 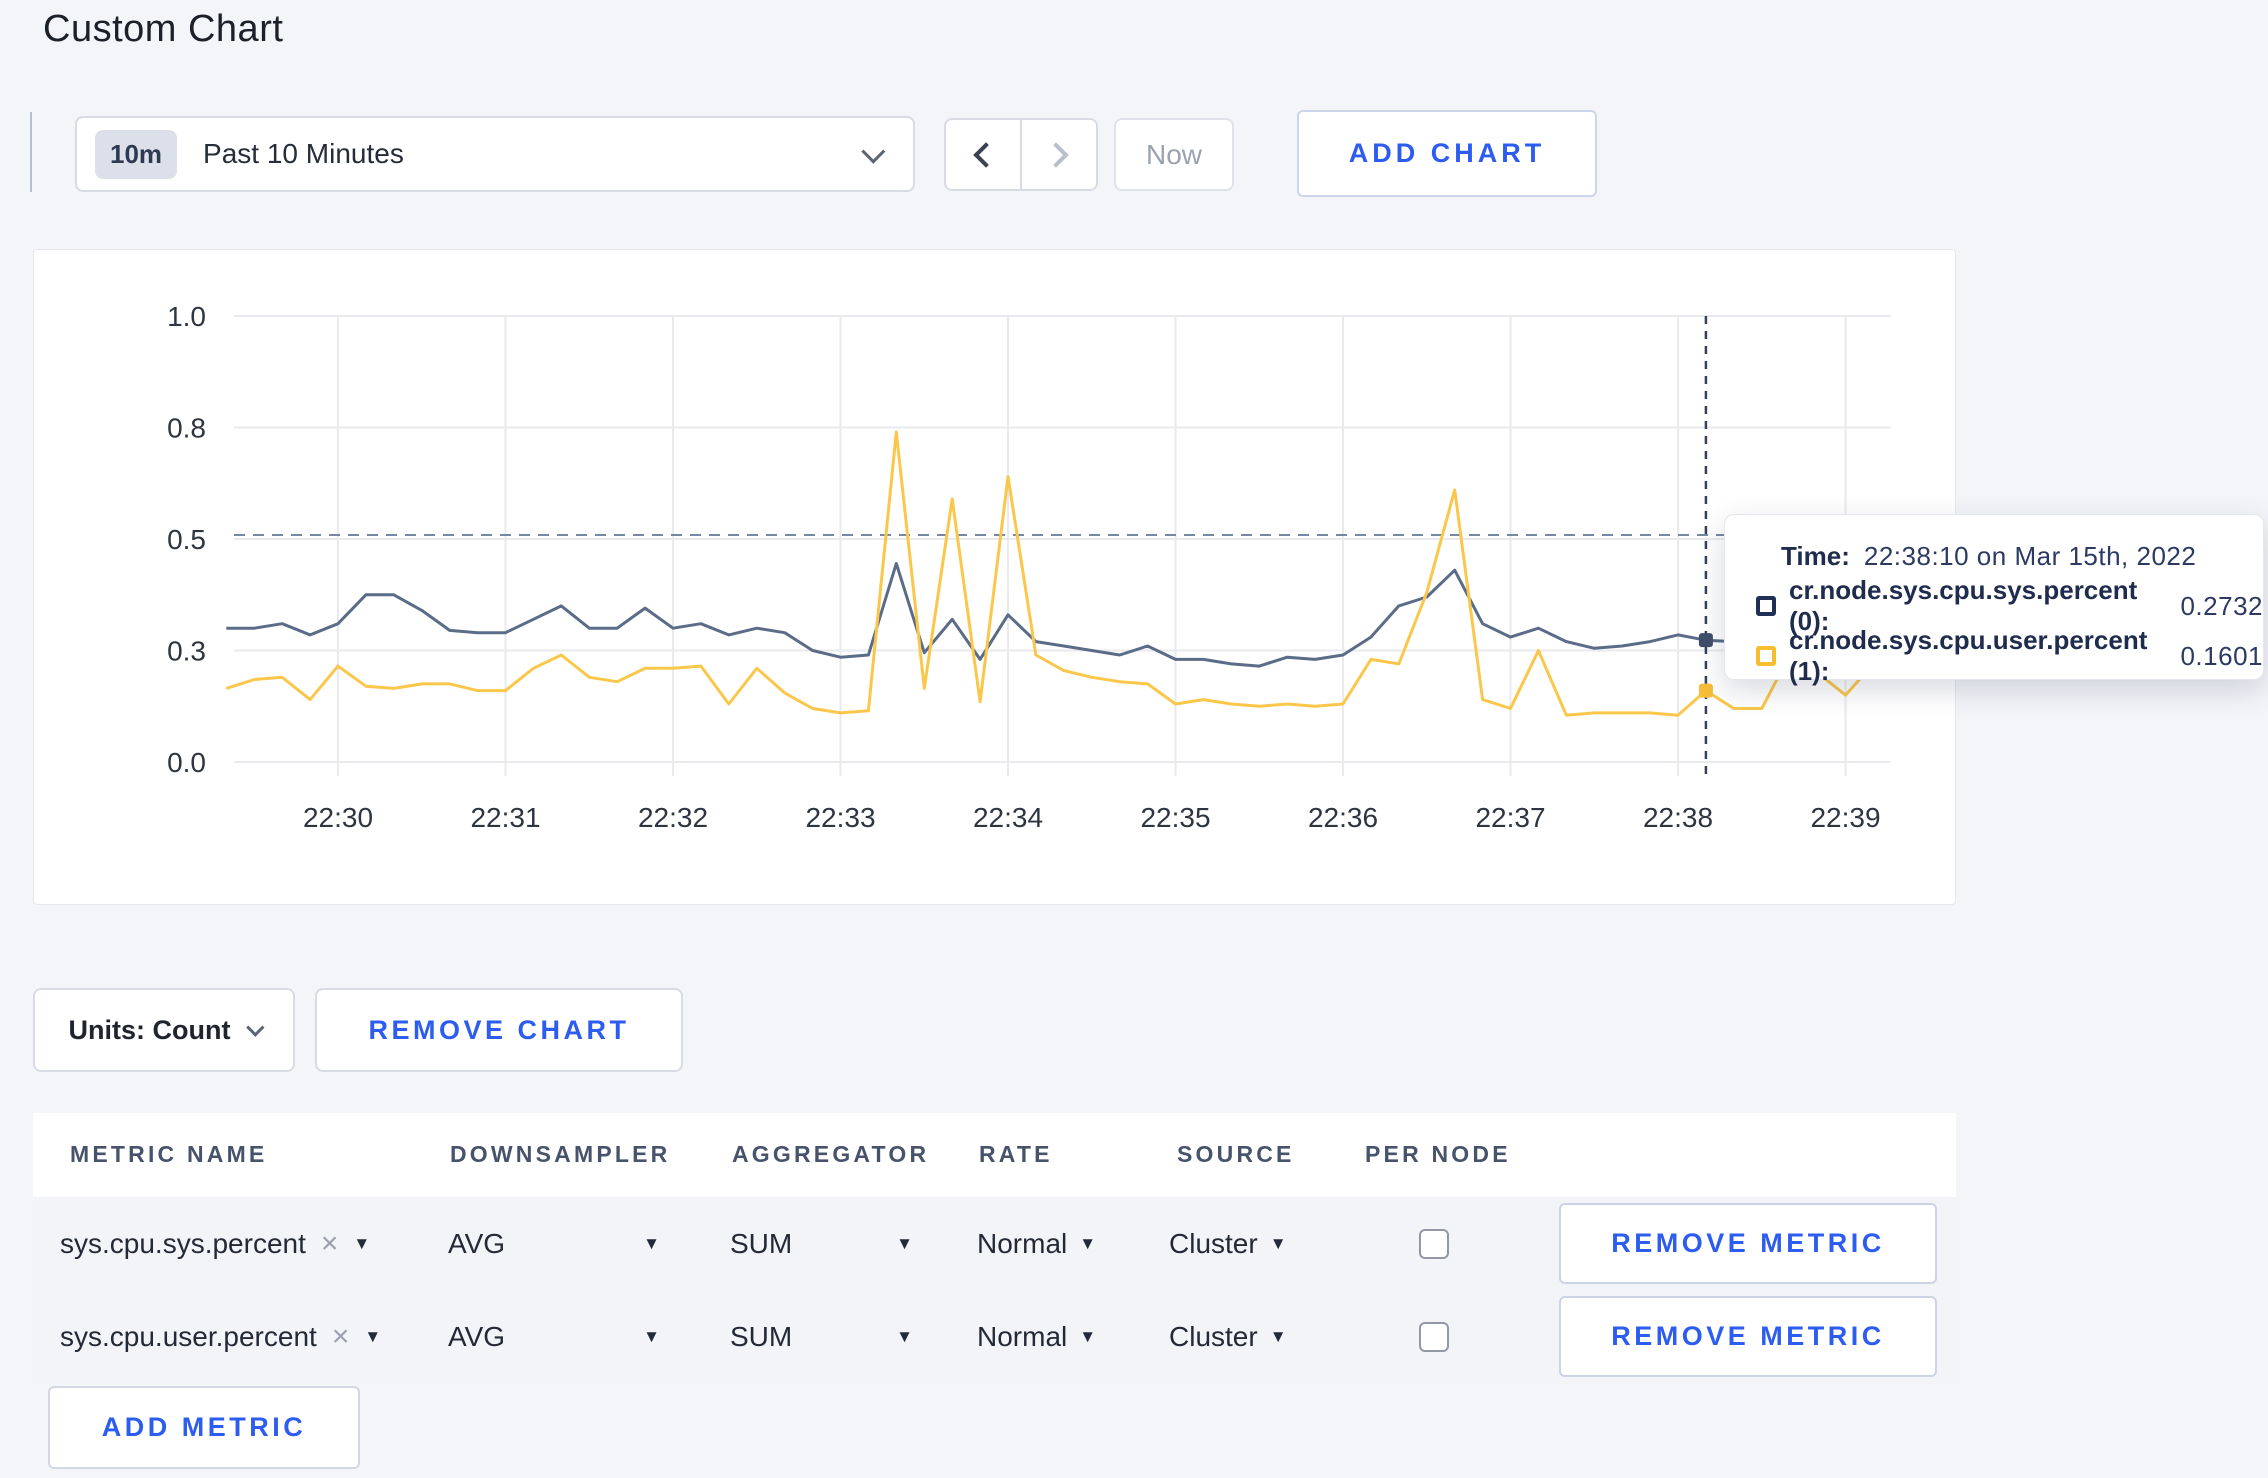 What do you see at coordinates (1766, 656) in the screenshot?
I see `user-series-swatch-icon` at bounding box center [1766, 656].